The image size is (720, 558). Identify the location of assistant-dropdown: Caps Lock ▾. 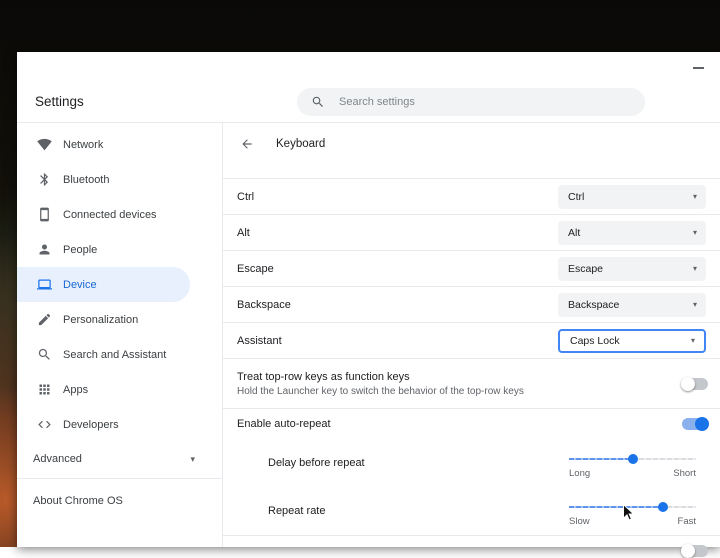
(632, 340).